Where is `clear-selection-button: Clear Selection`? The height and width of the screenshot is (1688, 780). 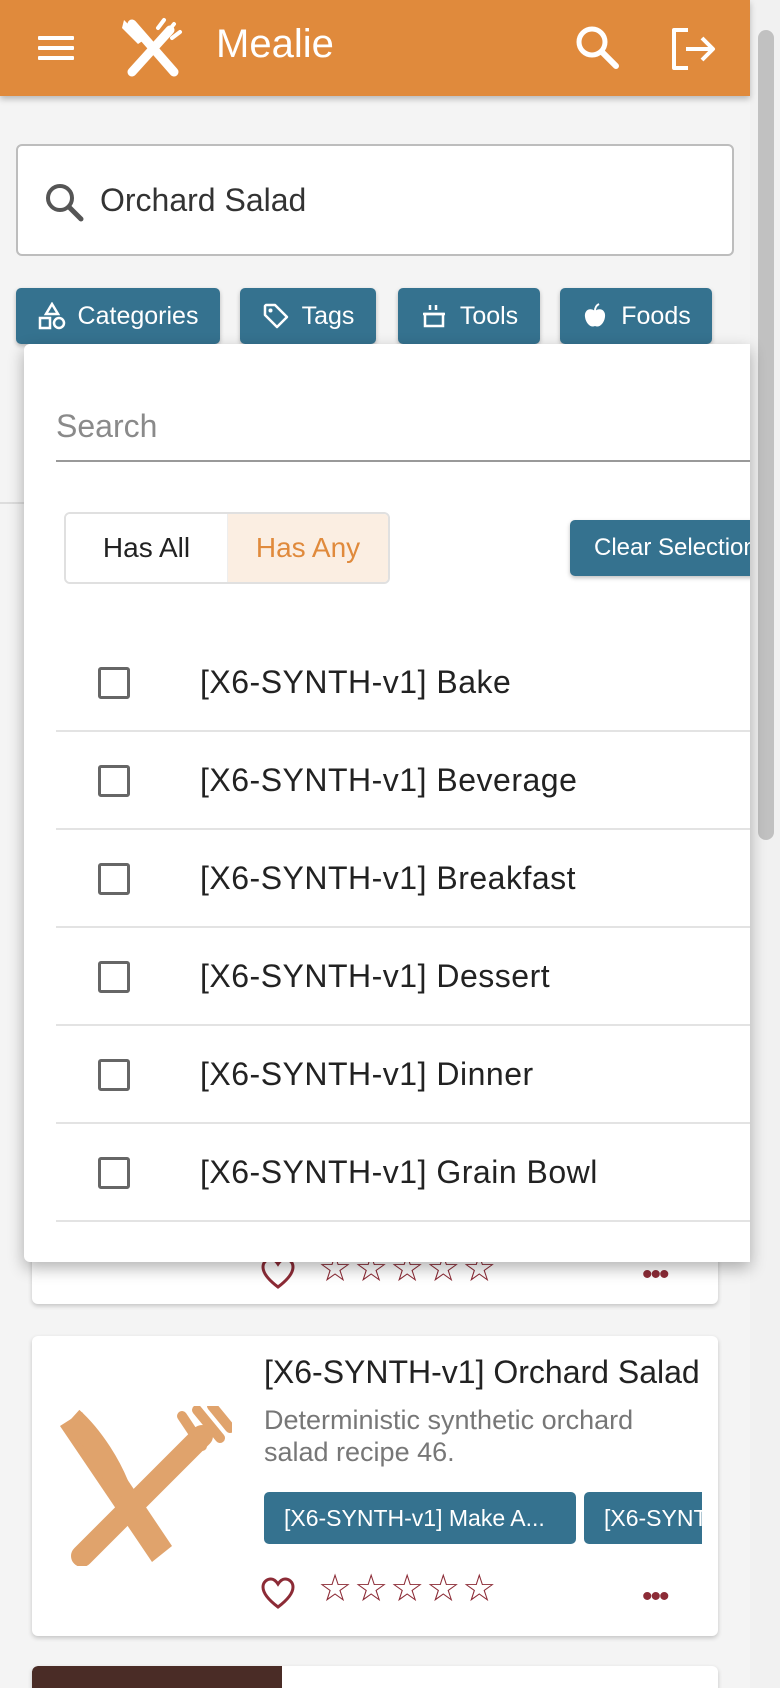
clear-selection-button: Clear Selection is located at coordinates (660, 548).